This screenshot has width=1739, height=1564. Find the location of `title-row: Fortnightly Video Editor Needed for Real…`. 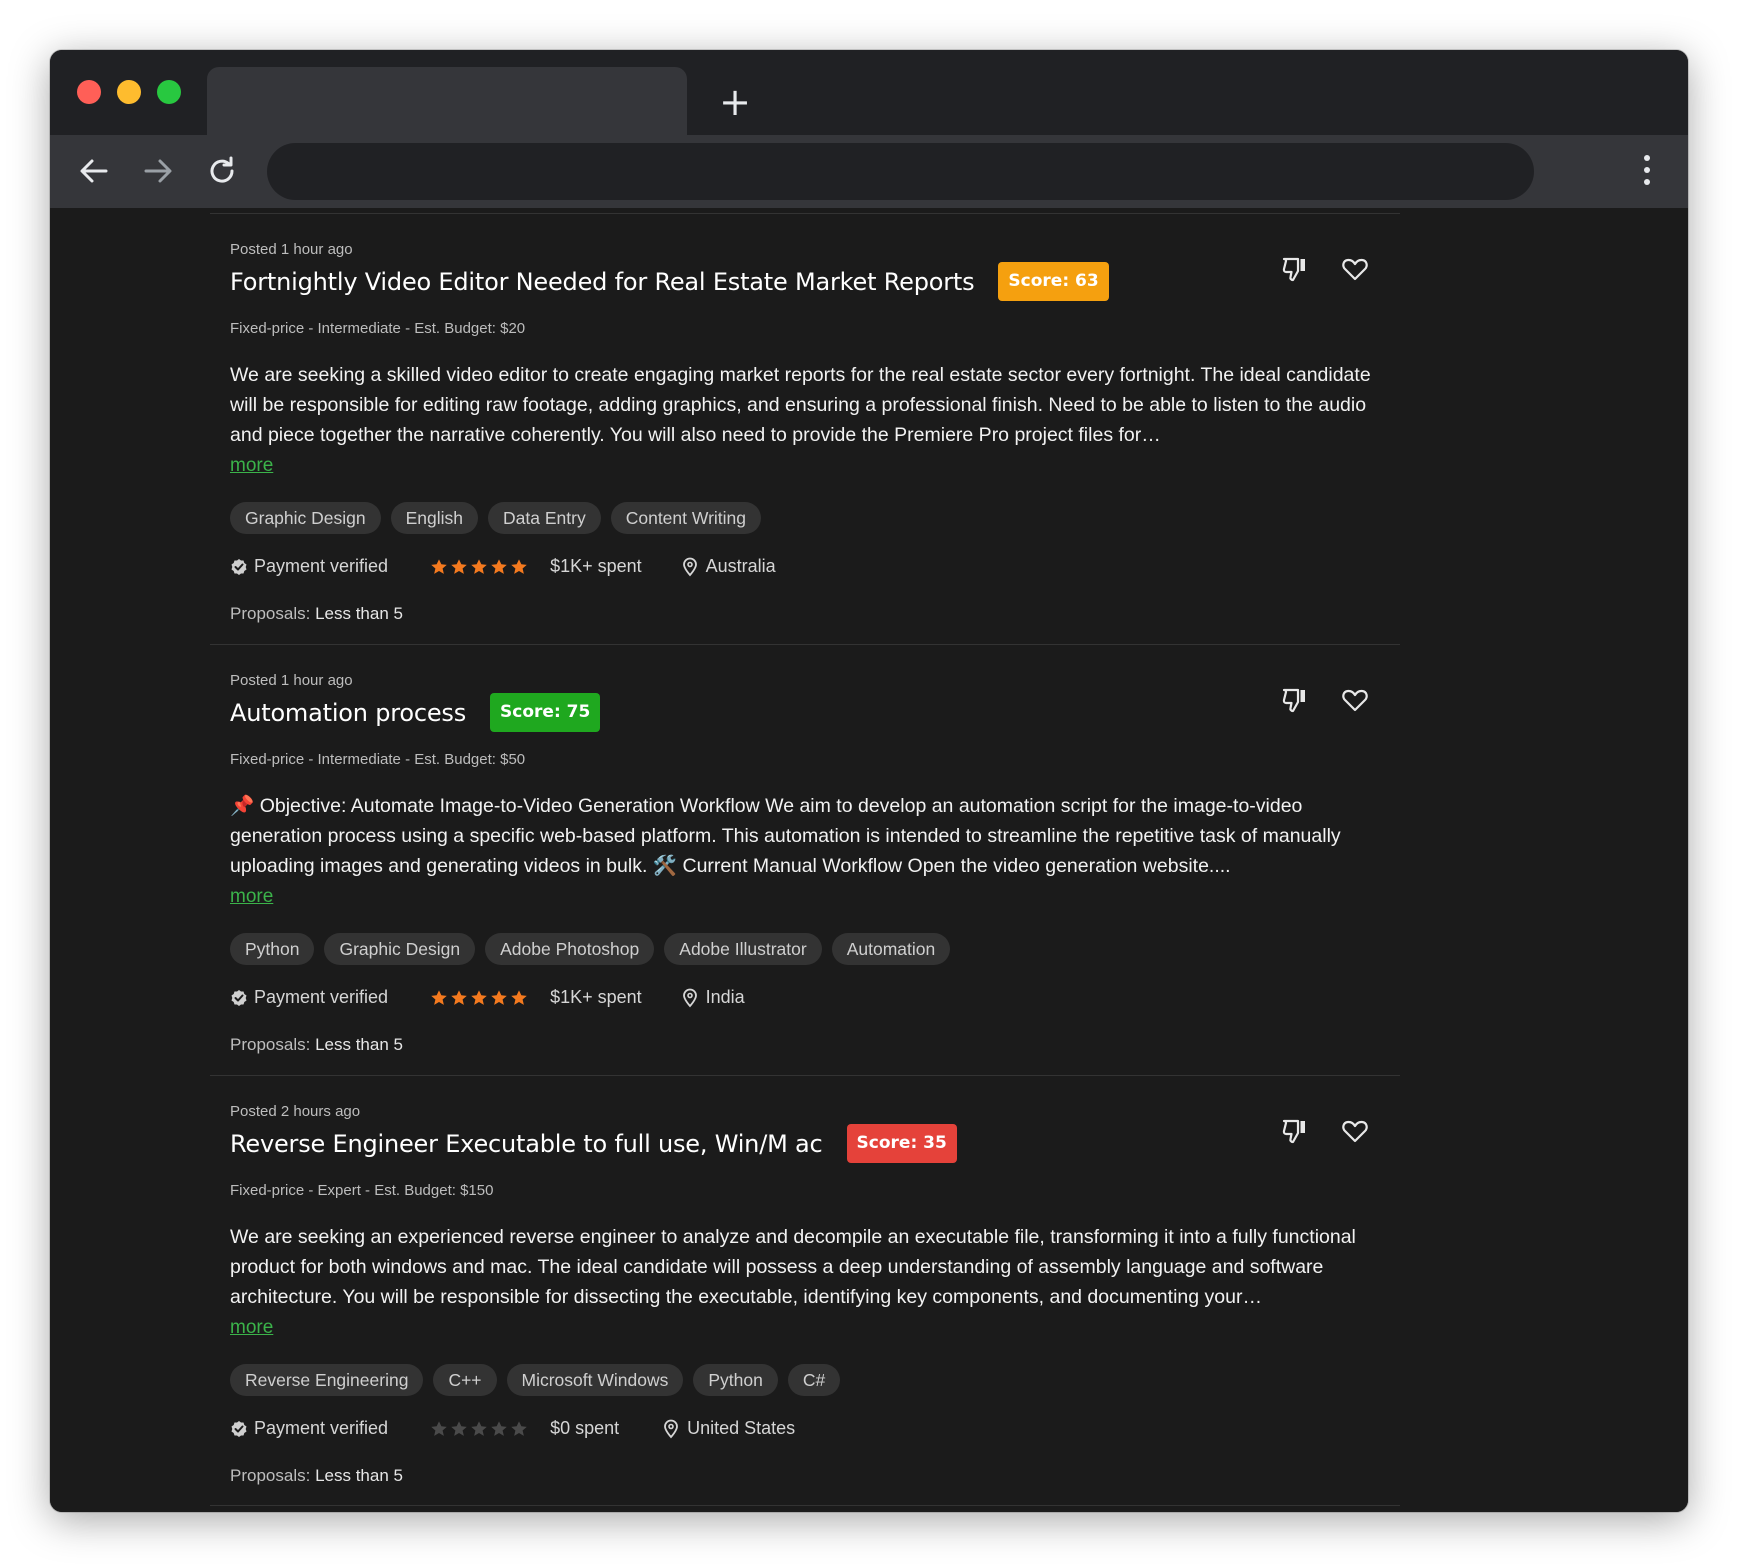

title-row: Fortnightly Video Editor Needed for Real… is located at coordinates (669, 281).